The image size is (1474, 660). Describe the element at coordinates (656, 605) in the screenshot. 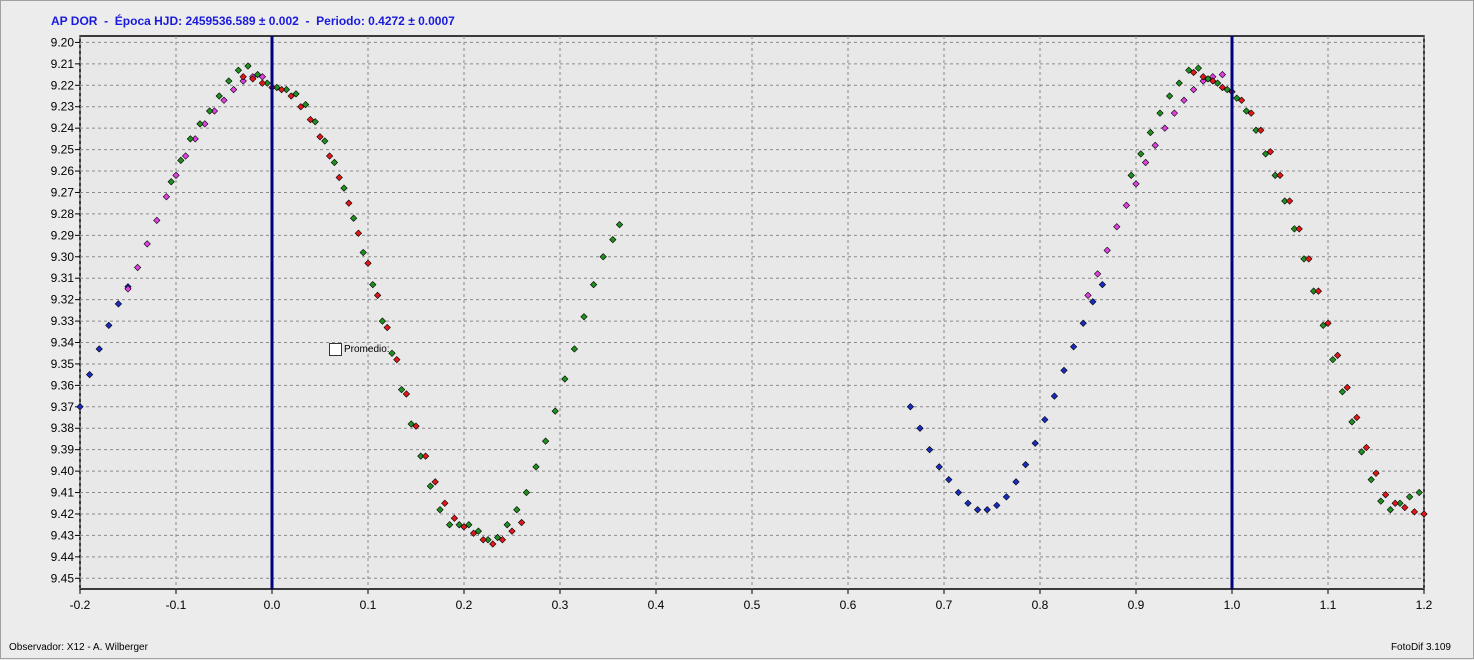

I see `x-tick-label-6: 0.4` at that location.